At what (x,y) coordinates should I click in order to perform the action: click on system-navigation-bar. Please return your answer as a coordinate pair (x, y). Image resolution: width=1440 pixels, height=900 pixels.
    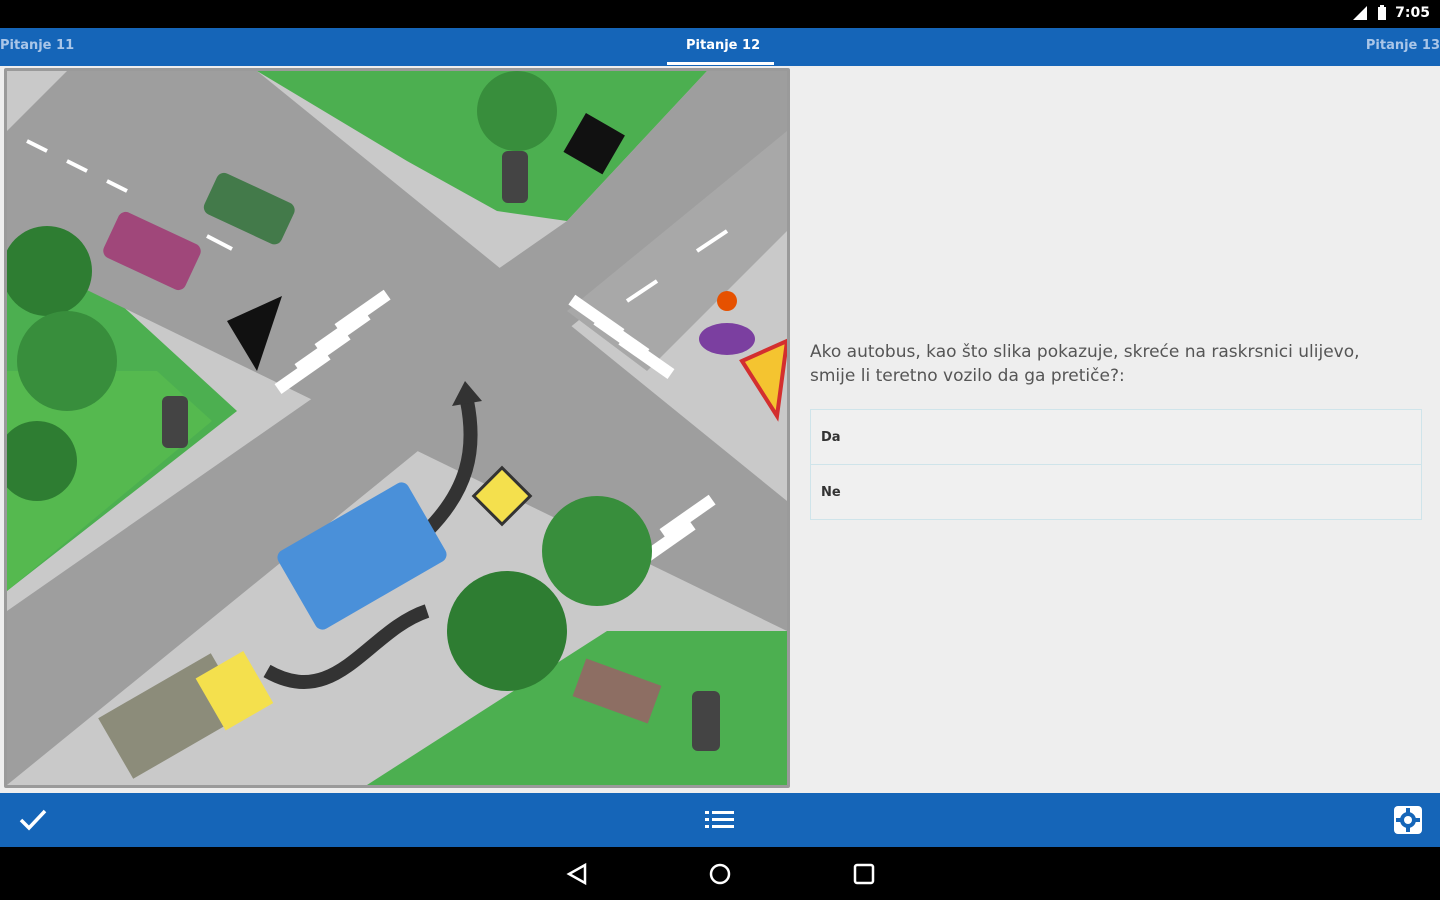
    Looking at the image, I should click on (720, 873).